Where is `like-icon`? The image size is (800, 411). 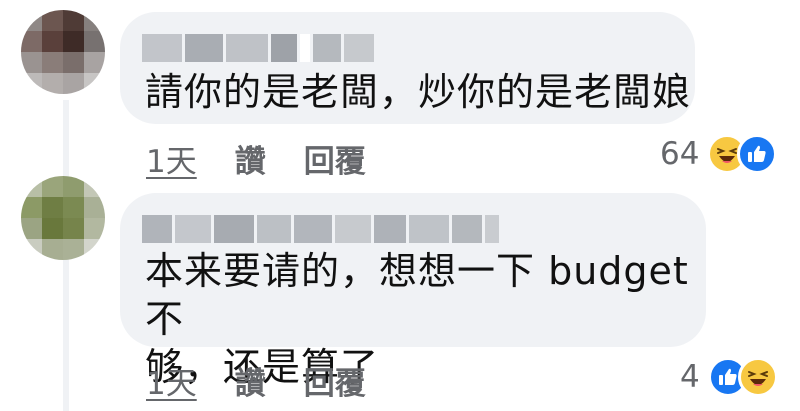
like-icon is located at coordinates (757, 154).